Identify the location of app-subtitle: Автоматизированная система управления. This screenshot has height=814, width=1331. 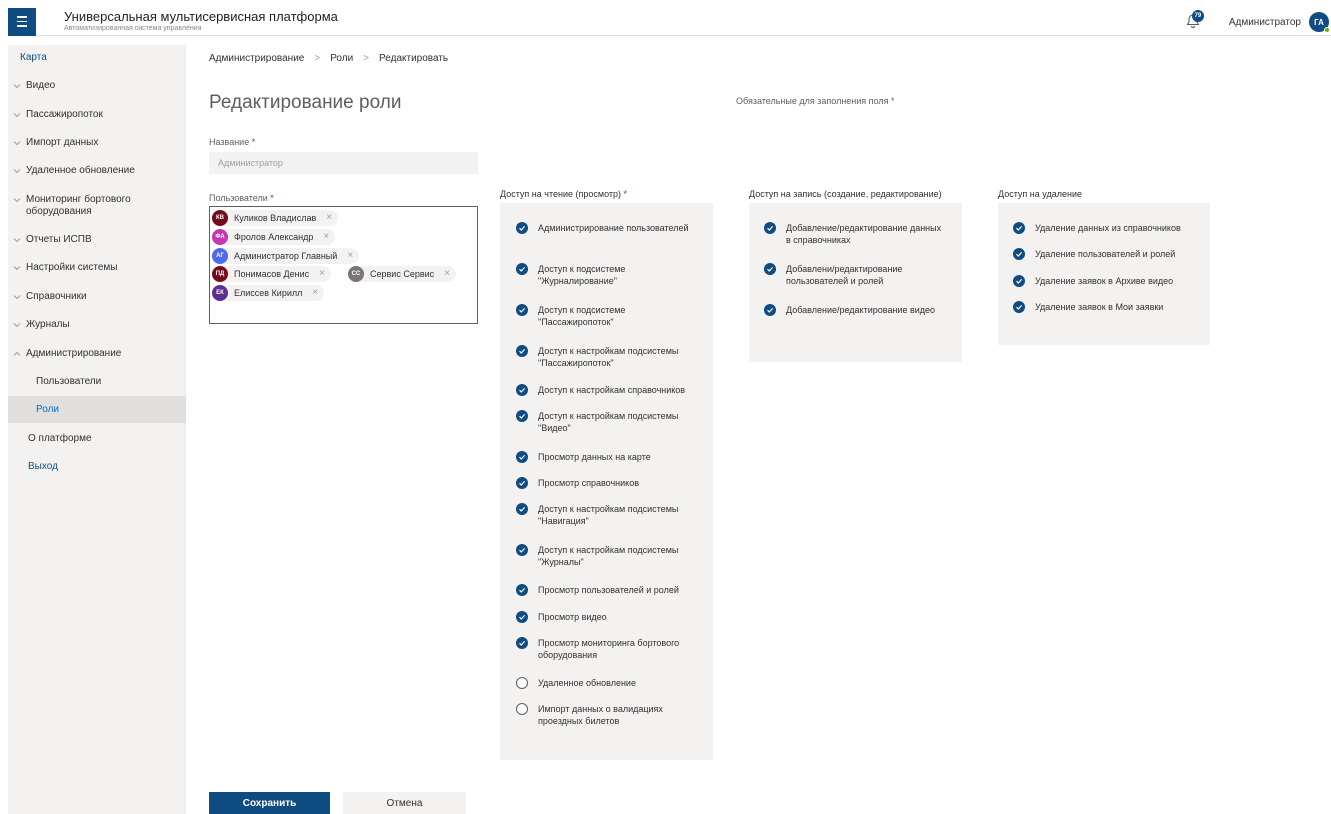
(133, 28).